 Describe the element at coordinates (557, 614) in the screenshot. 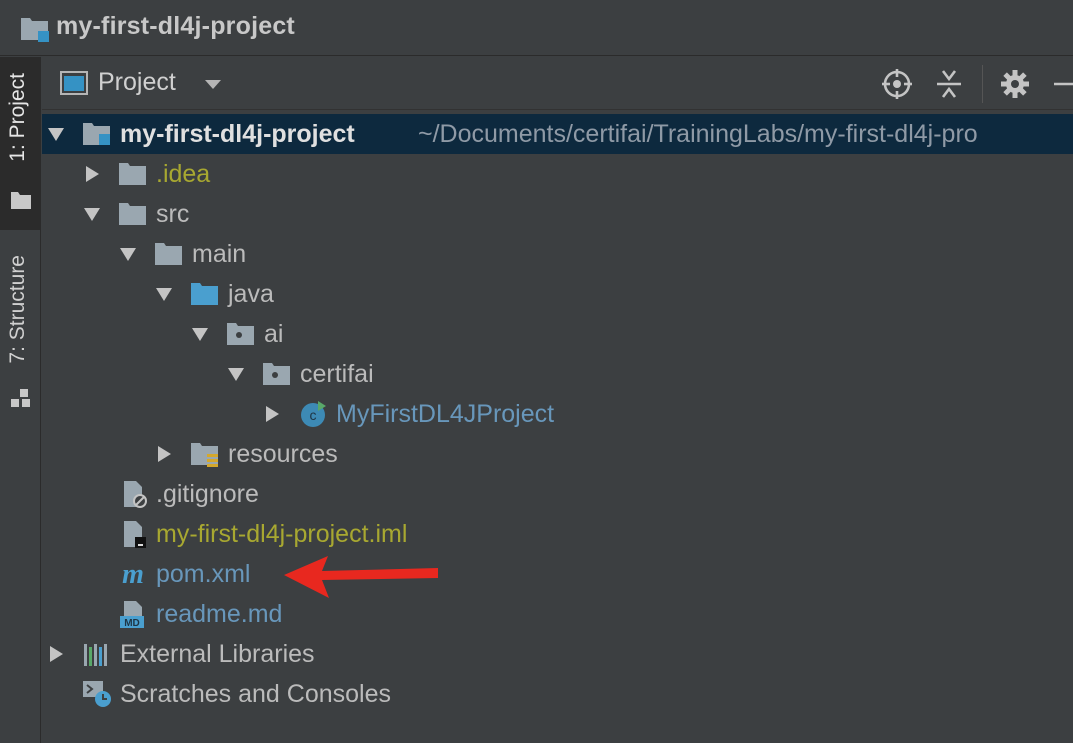

I see `tree-row-readme: MD readme.md` at that location.